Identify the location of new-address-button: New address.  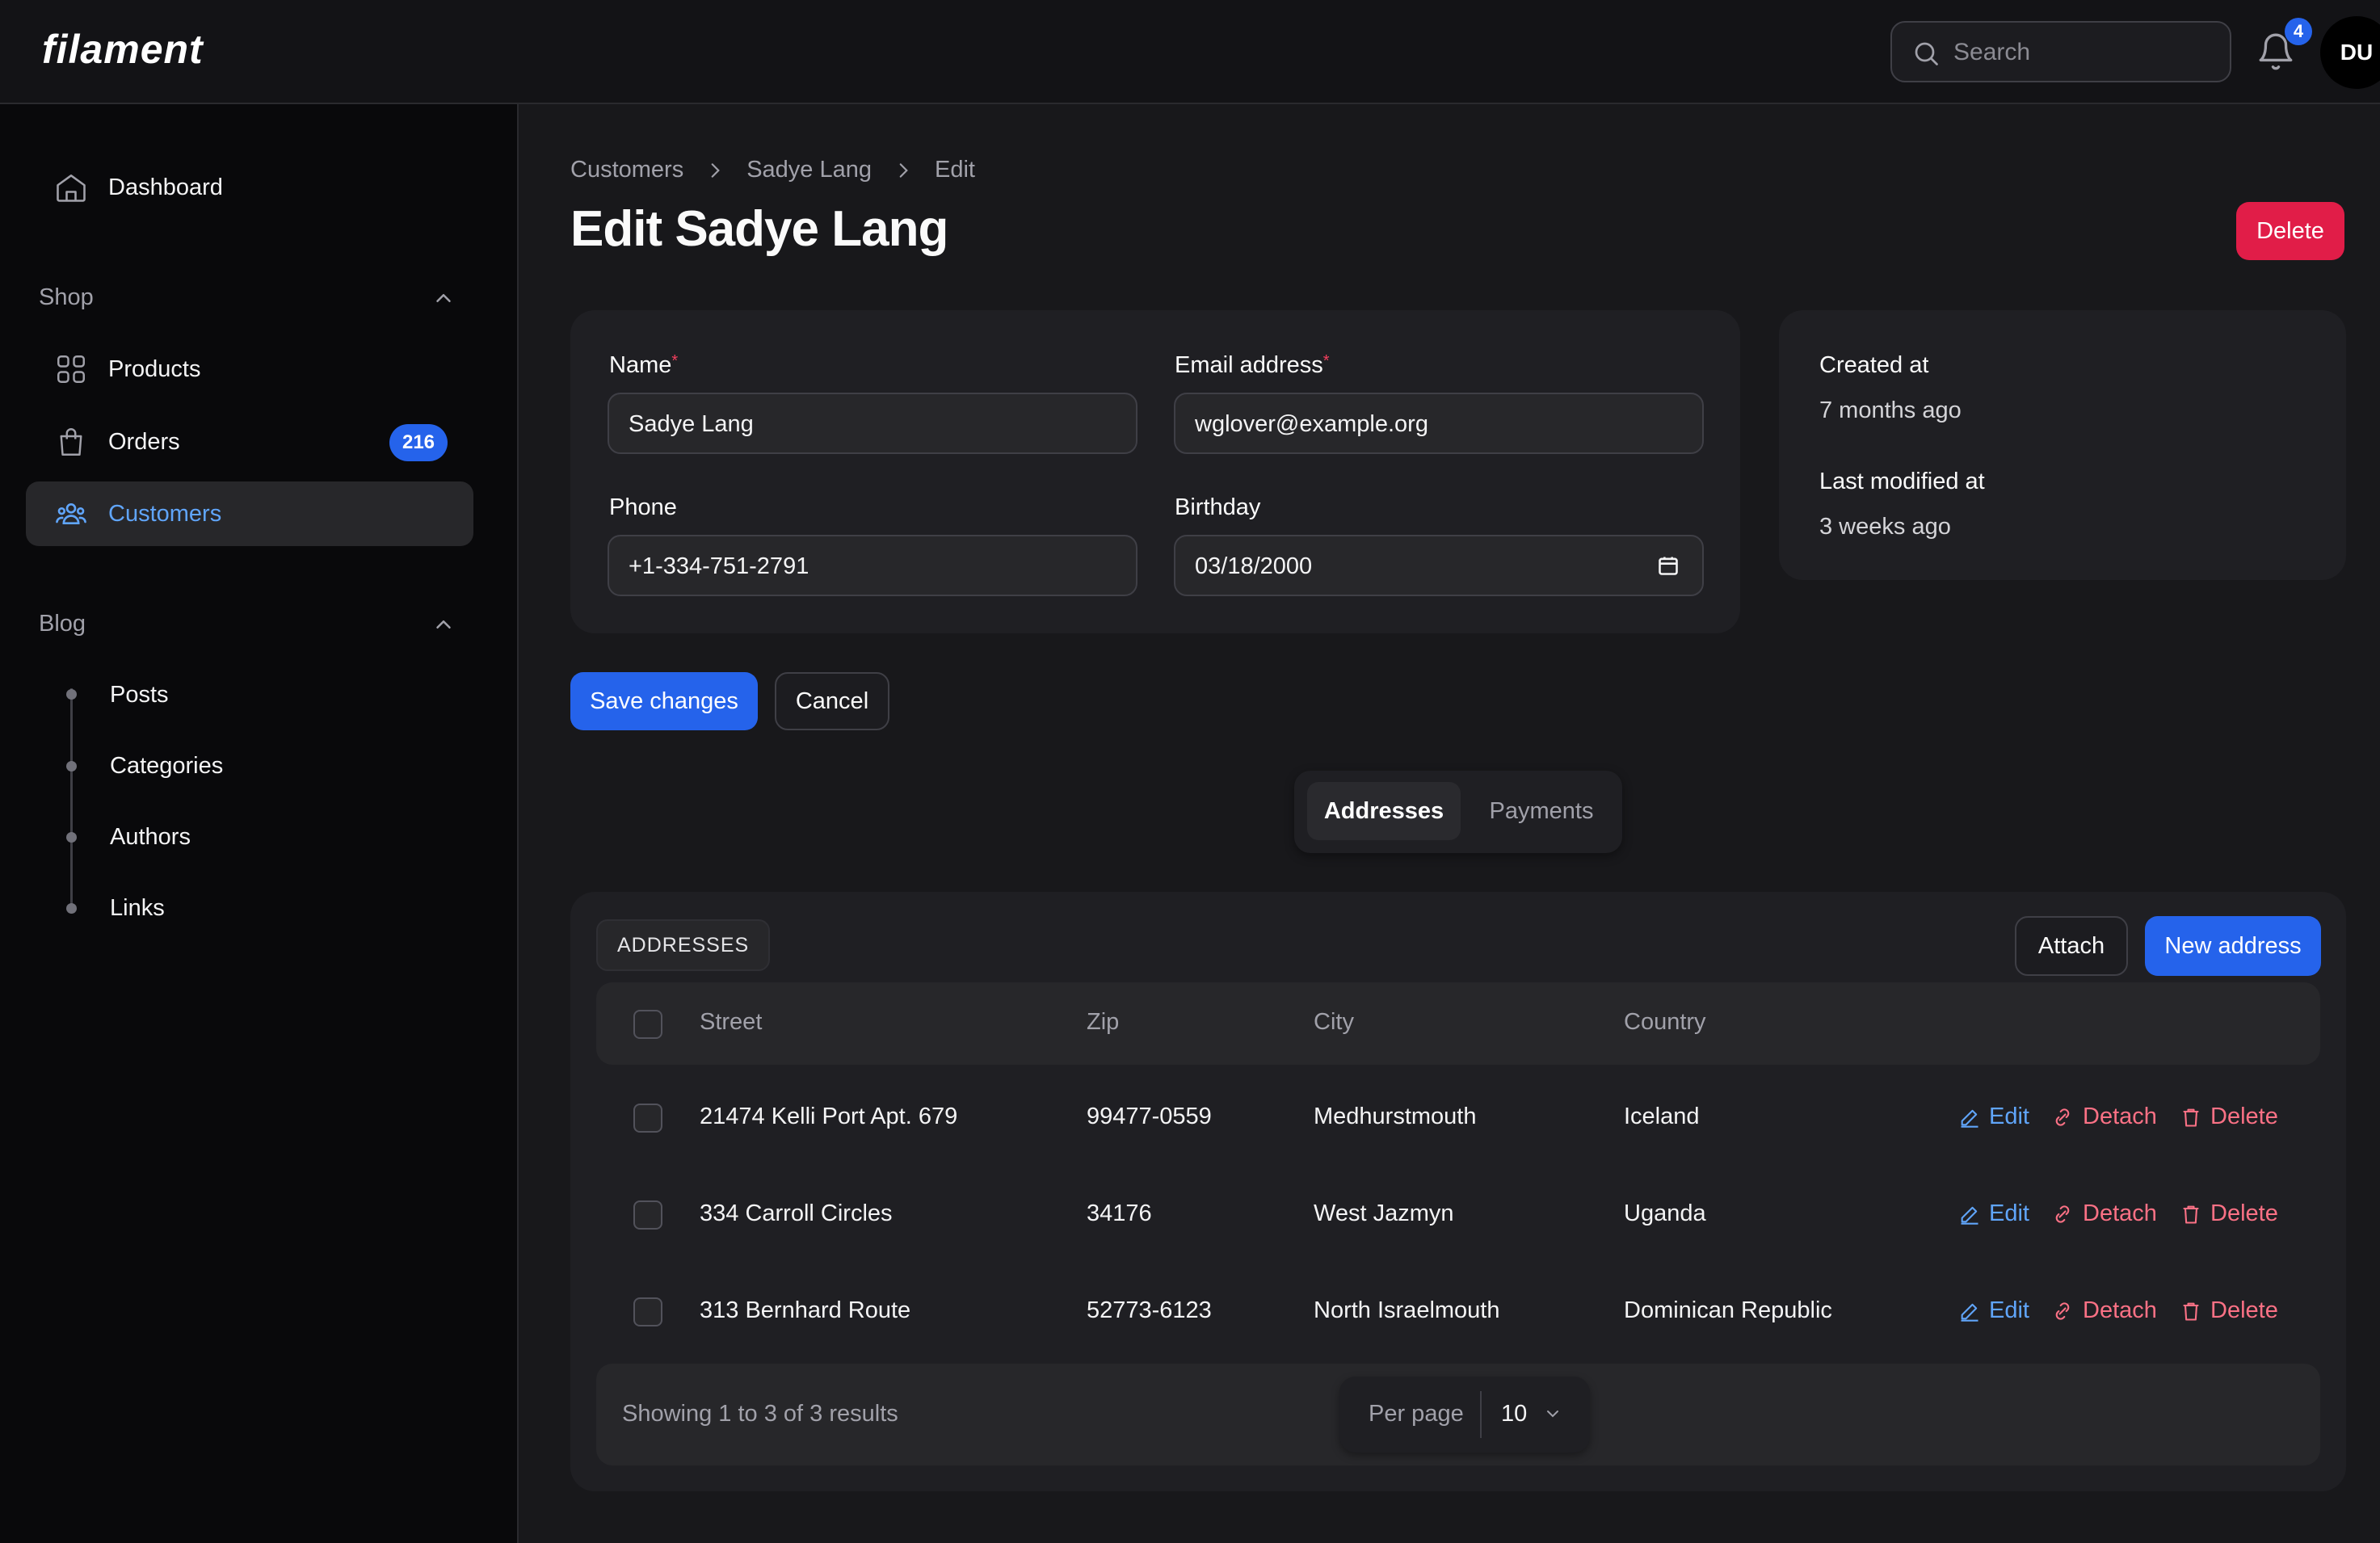
(2233, 946).